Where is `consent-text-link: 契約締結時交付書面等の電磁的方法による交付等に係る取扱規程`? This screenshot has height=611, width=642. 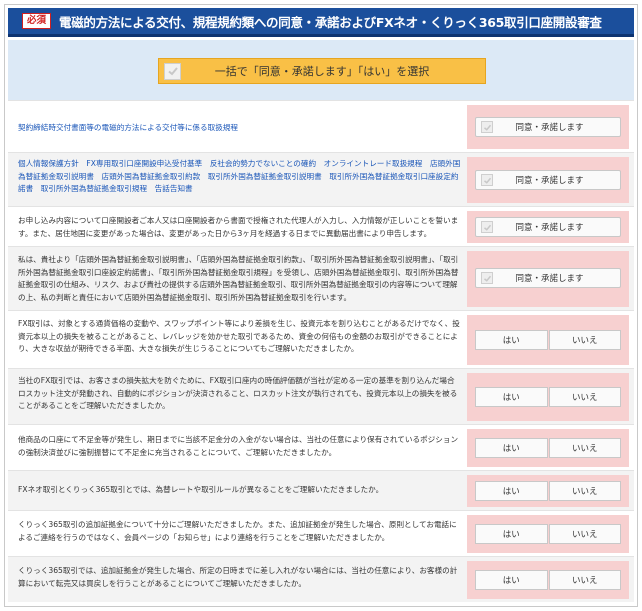
consent-text-link: 契約締結時交付書面等の電磁的方法による交付等に係る取扱規程 is located at coordinates (240, 128).